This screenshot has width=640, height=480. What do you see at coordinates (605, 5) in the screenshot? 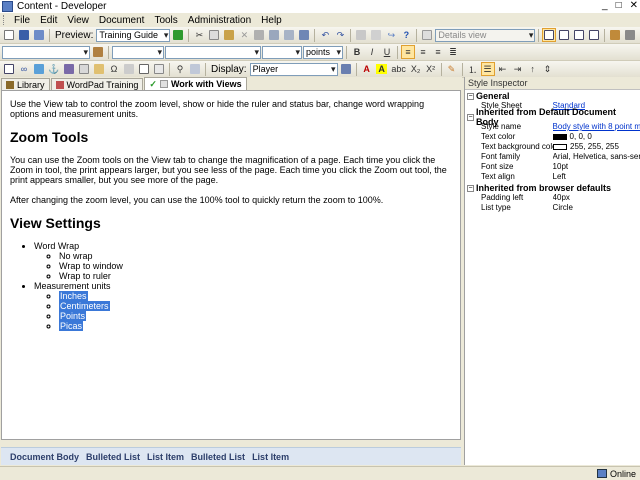
I see `minimize-button: _` at bounding box center [605, 5].